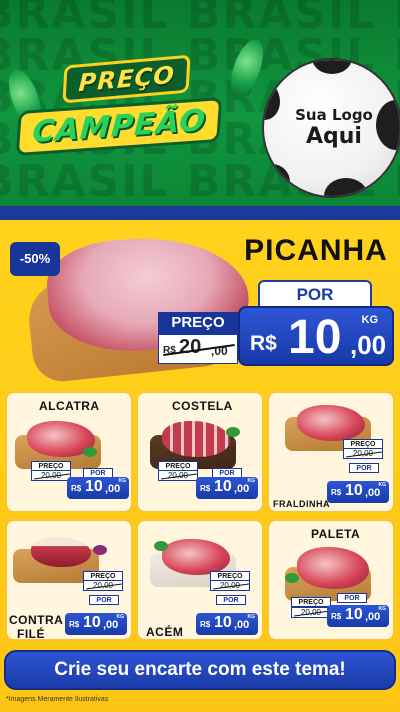  What do you see at coordinates (100, 550) in the screenshot?
I see `onion-garnish` at bounding box center [100, 550].